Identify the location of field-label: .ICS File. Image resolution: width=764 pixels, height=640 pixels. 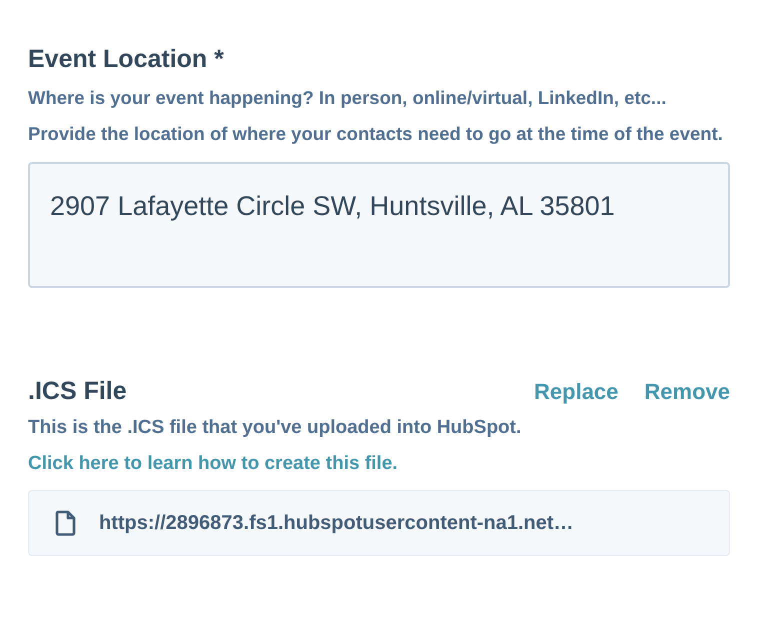
(77, 391).